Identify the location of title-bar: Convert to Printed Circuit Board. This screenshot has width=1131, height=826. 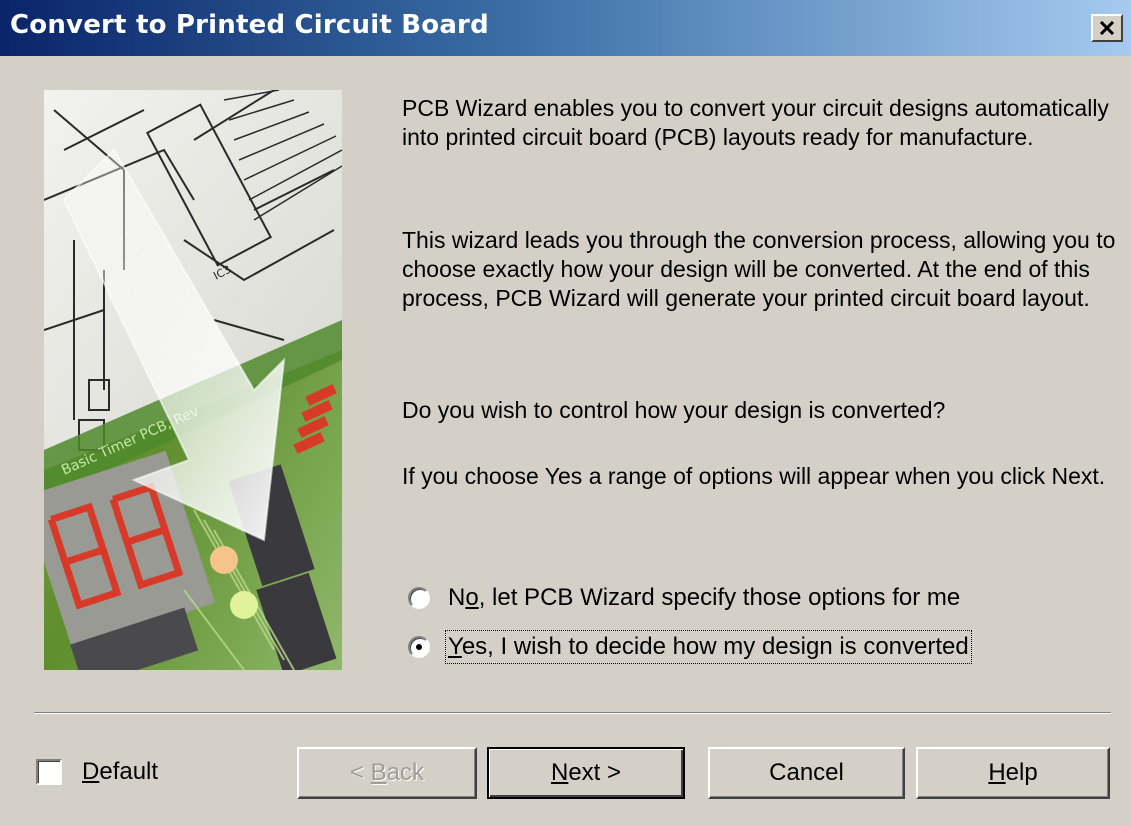
(565, 28).